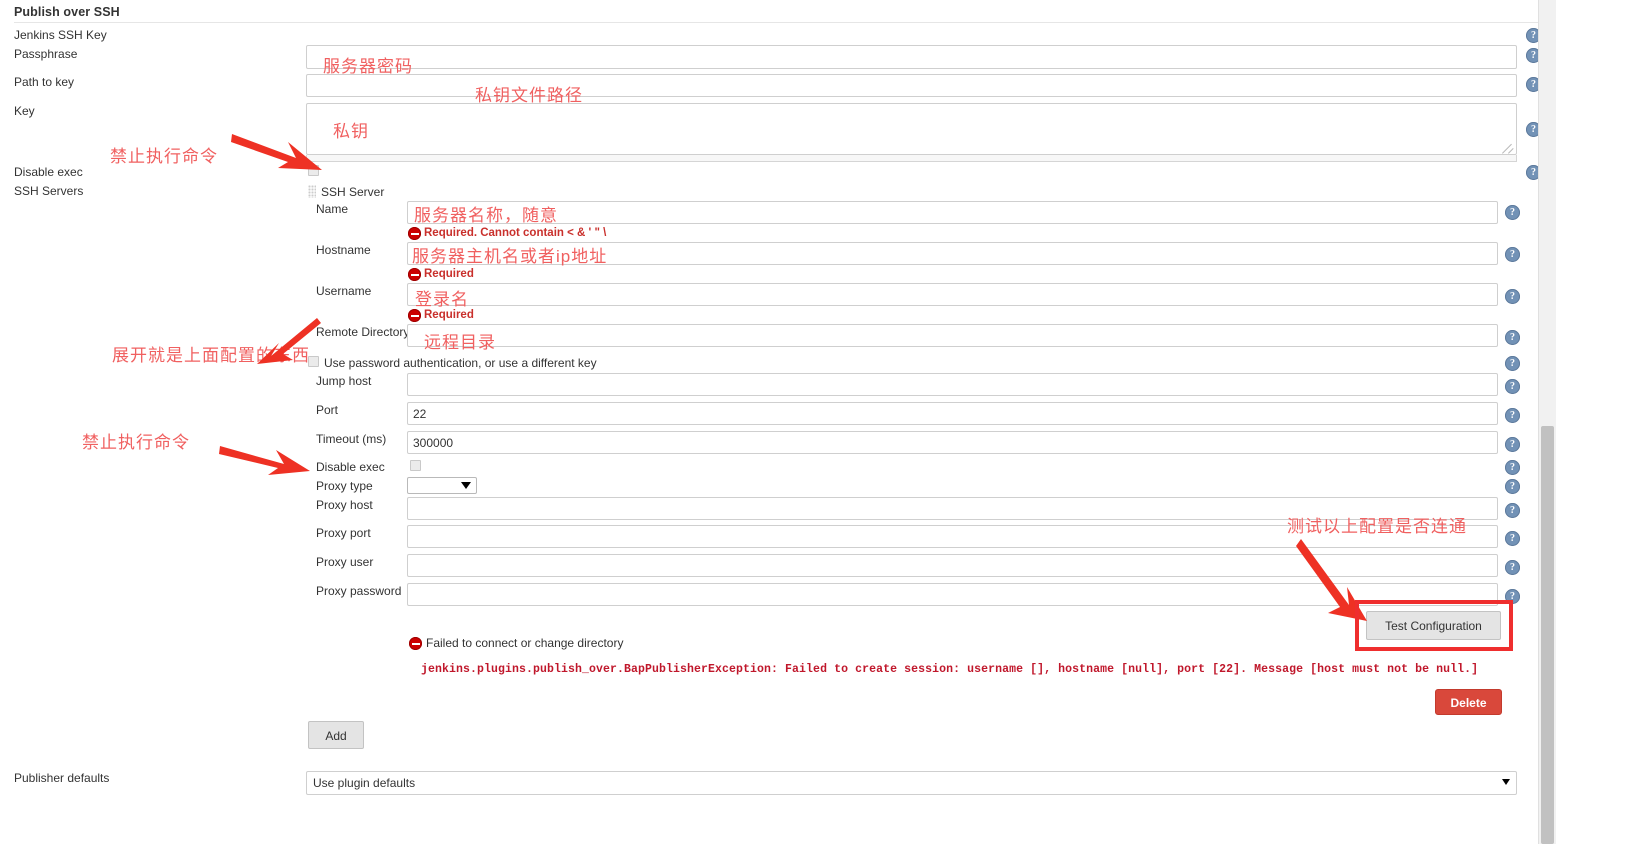 This screenshot has width=1627, height=844. Describe the element at coordinates (344, 381) in the screenshot. I see `label-jump-host: Jump host` at that location.